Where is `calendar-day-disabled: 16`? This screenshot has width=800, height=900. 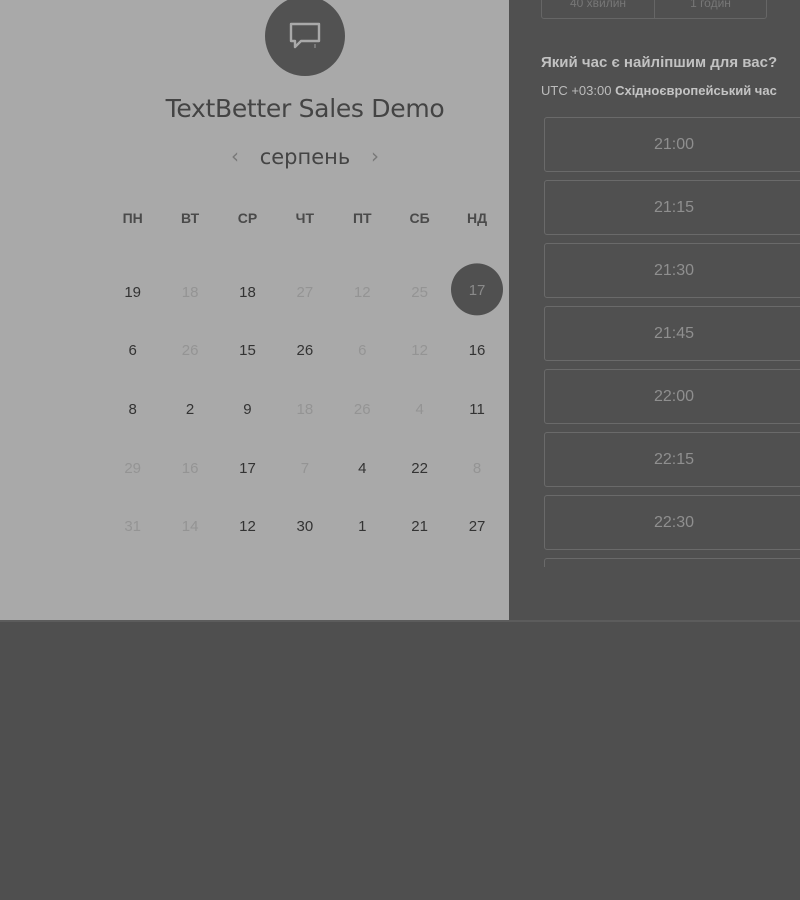
calendar-day-disabled: 16 is located at coordinates (190, 468).